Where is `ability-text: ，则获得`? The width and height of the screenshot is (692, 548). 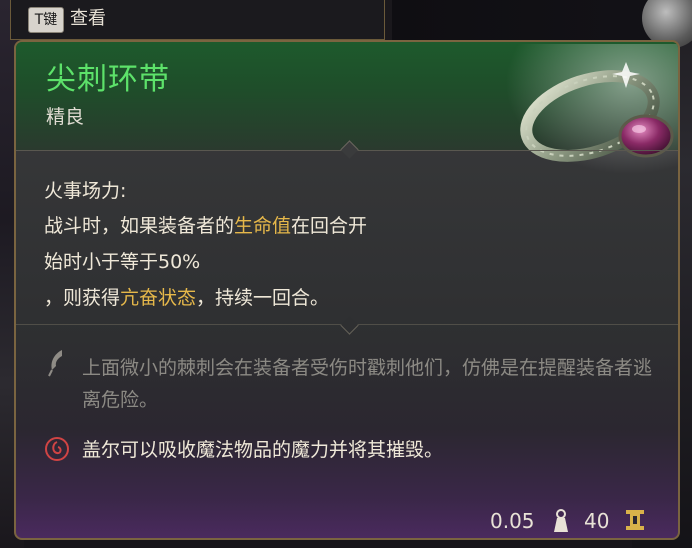 ability-text: ，则获得 is located at coordinates (82, 298).